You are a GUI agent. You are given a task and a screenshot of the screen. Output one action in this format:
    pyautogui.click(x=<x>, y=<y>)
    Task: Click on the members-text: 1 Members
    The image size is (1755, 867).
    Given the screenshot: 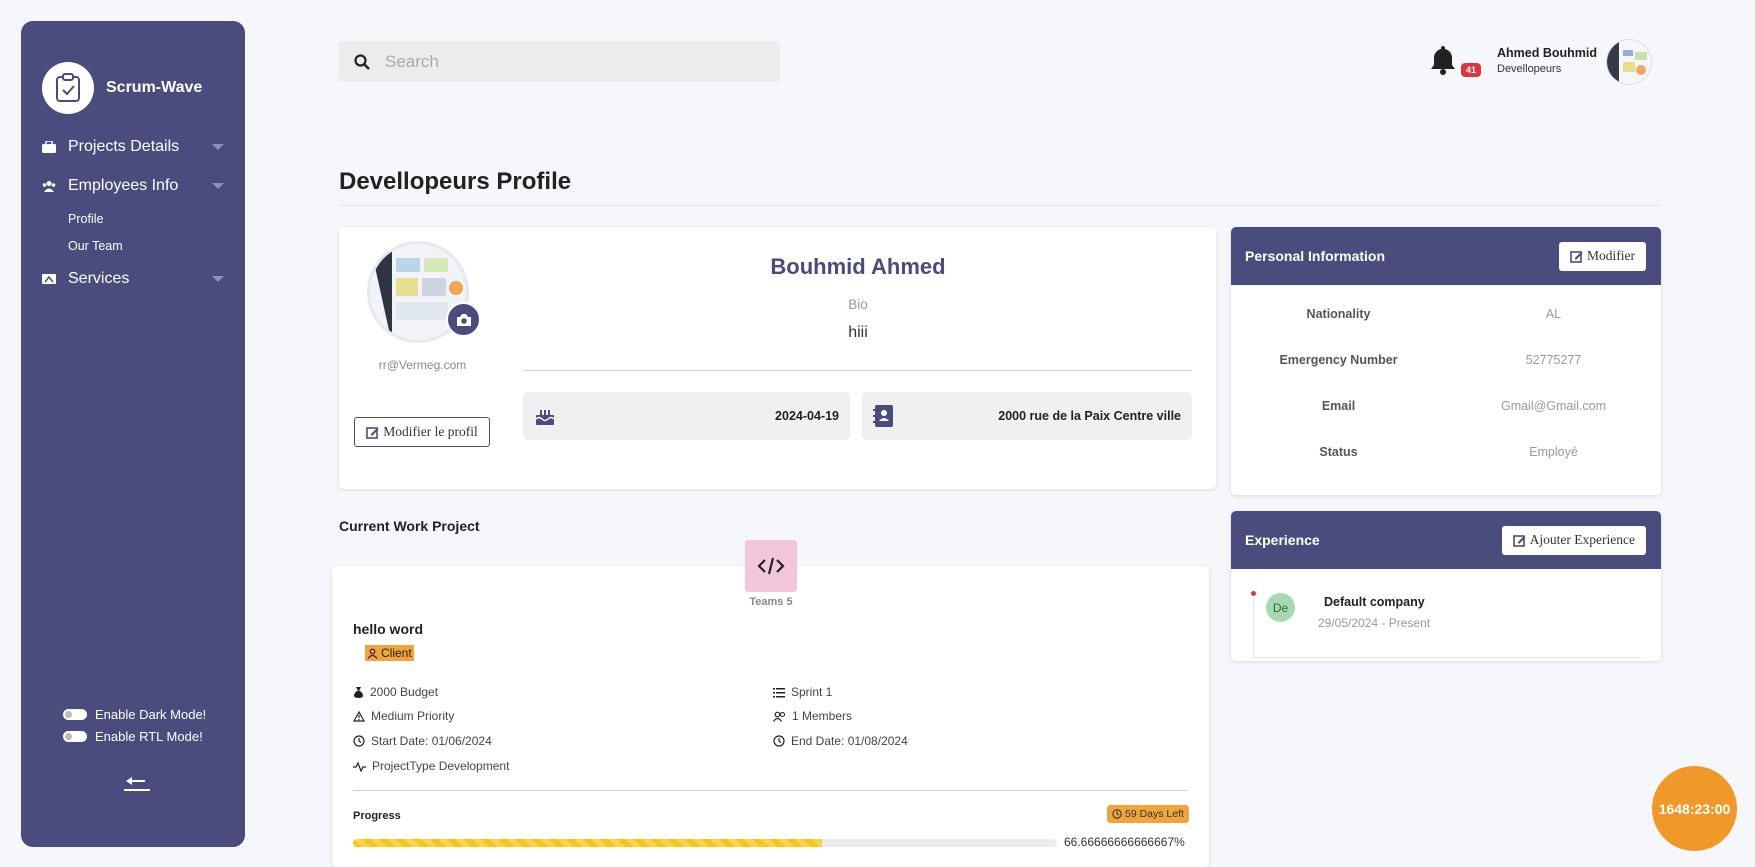 What is the action you would take?
    pyautogui.click(x=822, y=716)
    